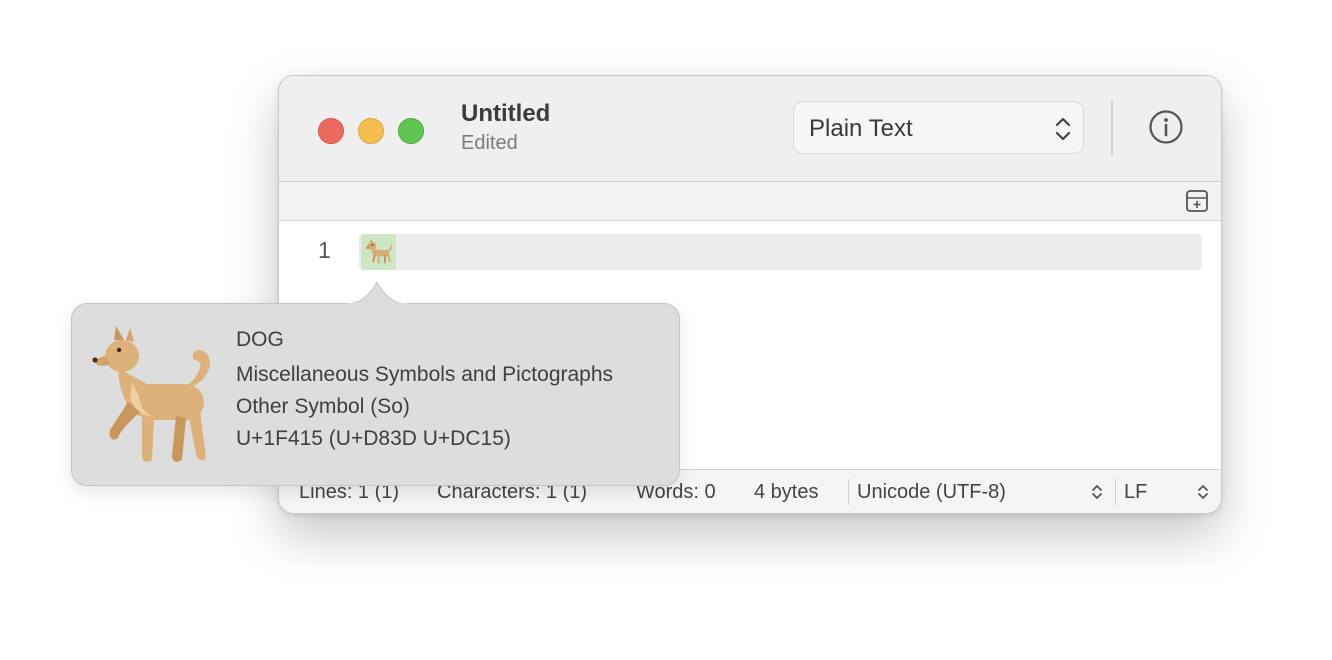 The image size is (1332, 660). I want to click on character-name: DOG, so click(260, 339).